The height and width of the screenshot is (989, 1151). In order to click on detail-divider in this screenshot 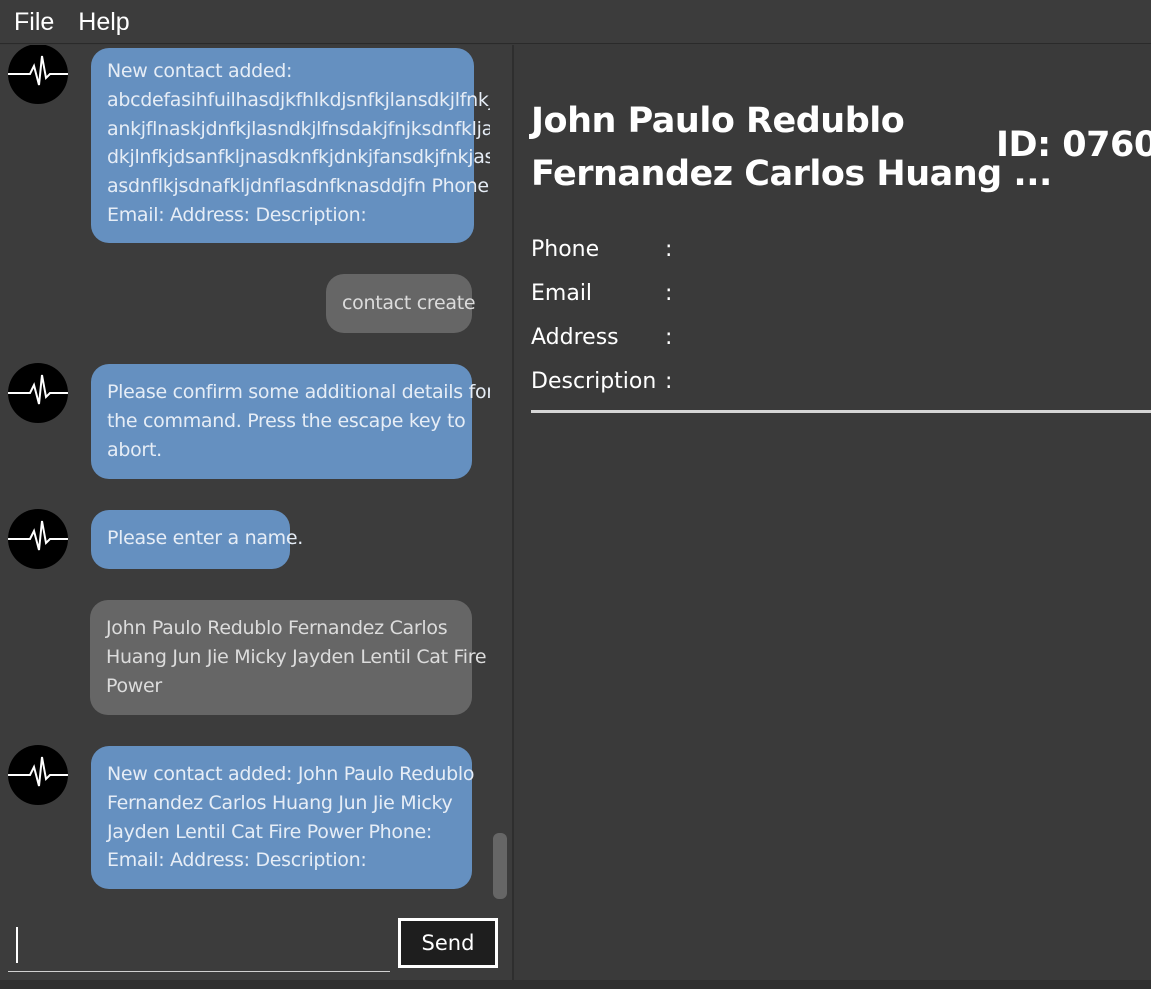, I will do `click(841, 411)`.